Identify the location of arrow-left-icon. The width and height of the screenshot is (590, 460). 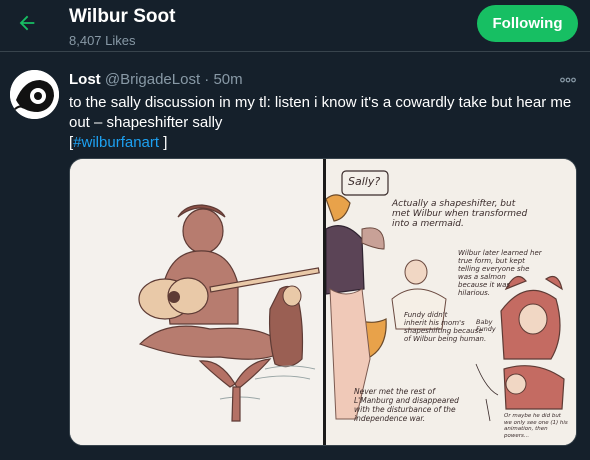
(27, 25).